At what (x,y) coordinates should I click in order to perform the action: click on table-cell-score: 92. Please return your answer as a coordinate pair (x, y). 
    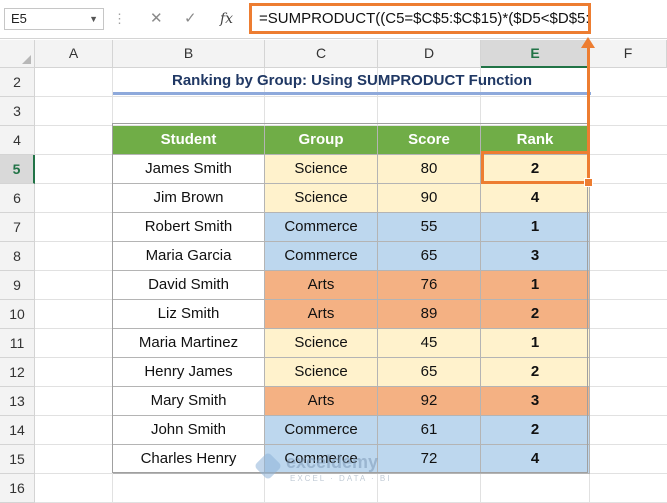
    Looking at the image, I should click on (429, 401).